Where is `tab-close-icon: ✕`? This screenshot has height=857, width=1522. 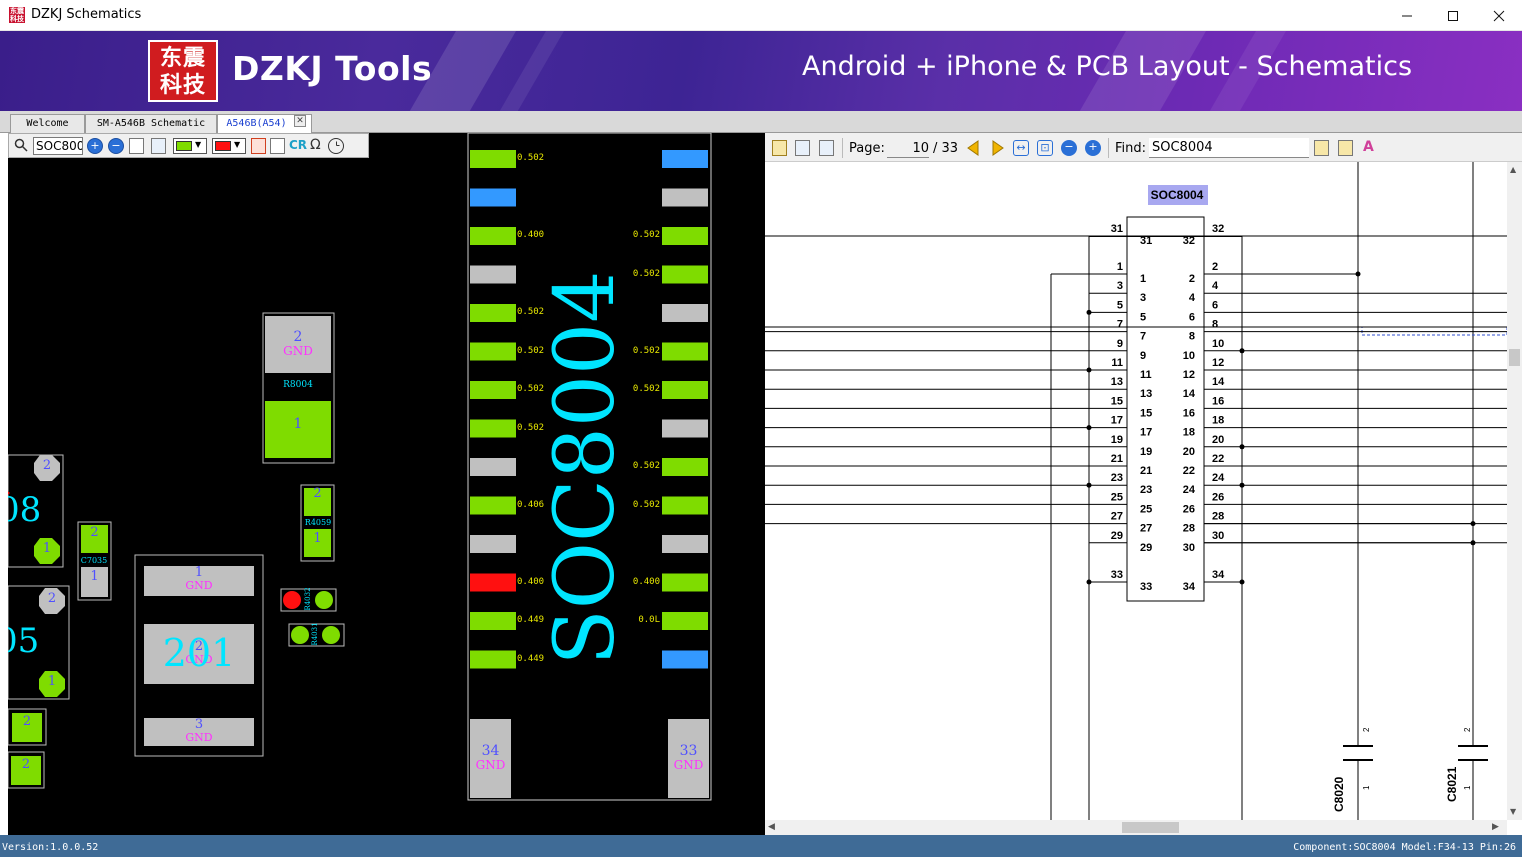
tab-close-icon: ✕ is located at coordinates (300, 121).